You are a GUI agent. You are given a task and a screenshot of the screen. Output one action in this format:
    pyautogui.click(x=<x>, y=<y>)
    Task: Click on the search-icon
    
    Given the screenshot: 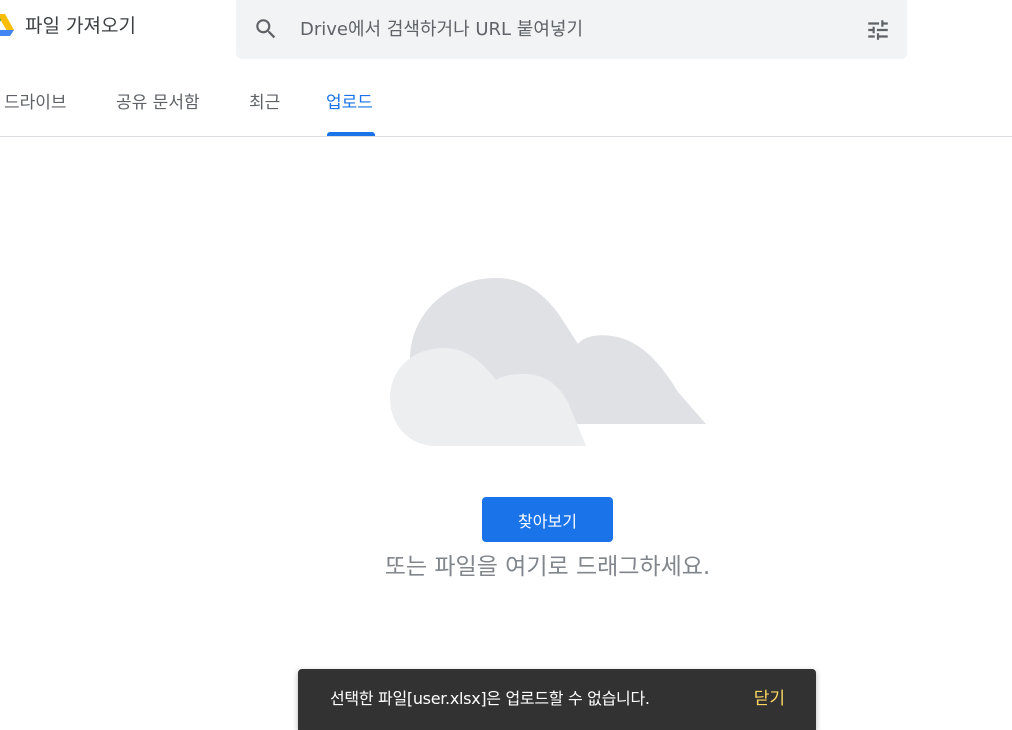 What is the action you would take?
    pyautogui.click(x=266, y=29)
    